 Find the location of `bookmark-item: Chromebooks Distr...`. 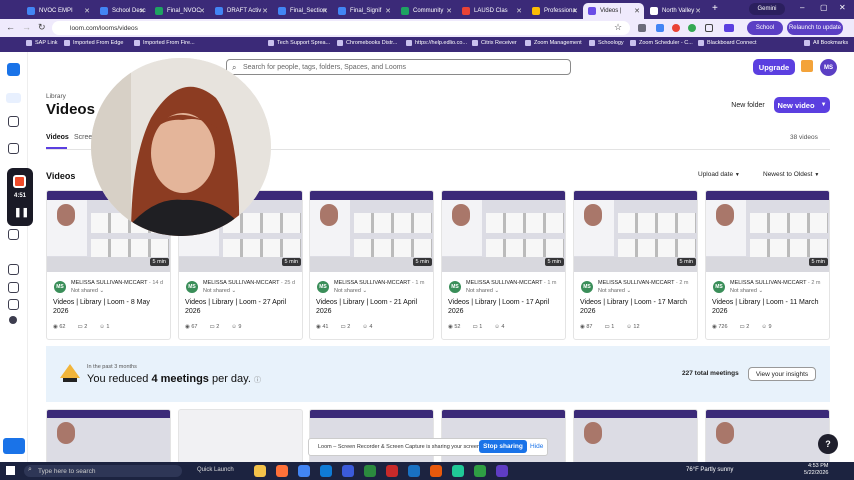

bookmark-item: Chromebooks Distr... is located at coordinates (367, 43).